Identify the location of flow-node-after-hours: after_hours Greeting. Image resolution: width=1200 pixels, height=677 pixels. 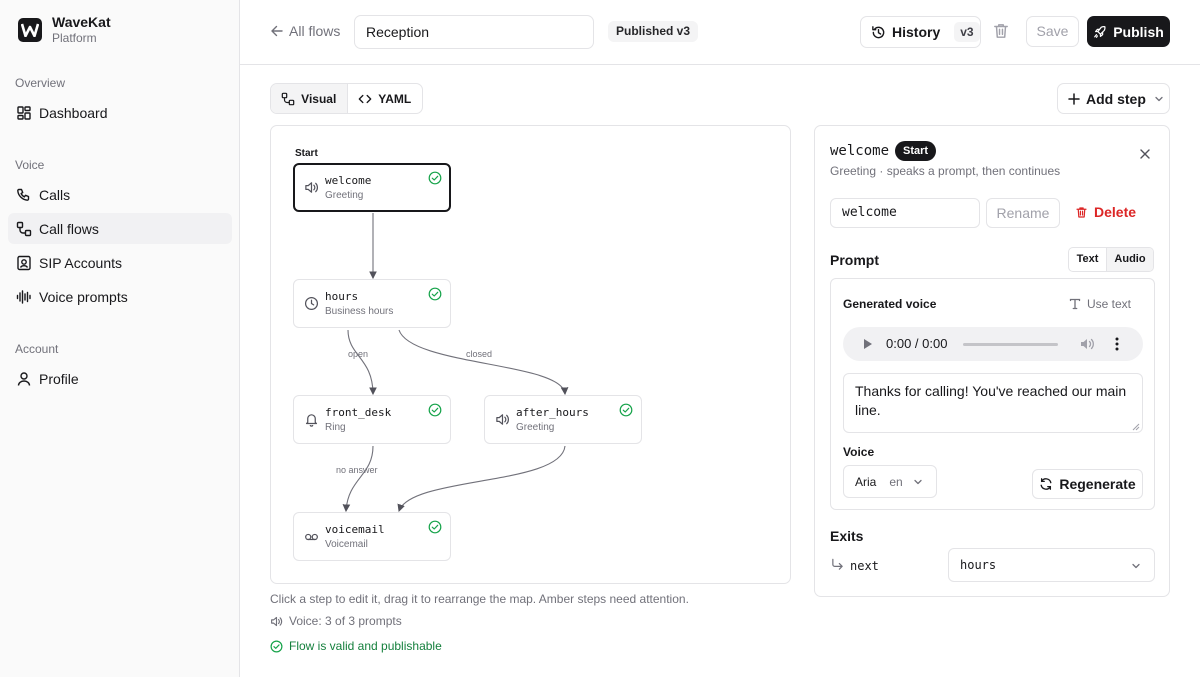
(563, 419).